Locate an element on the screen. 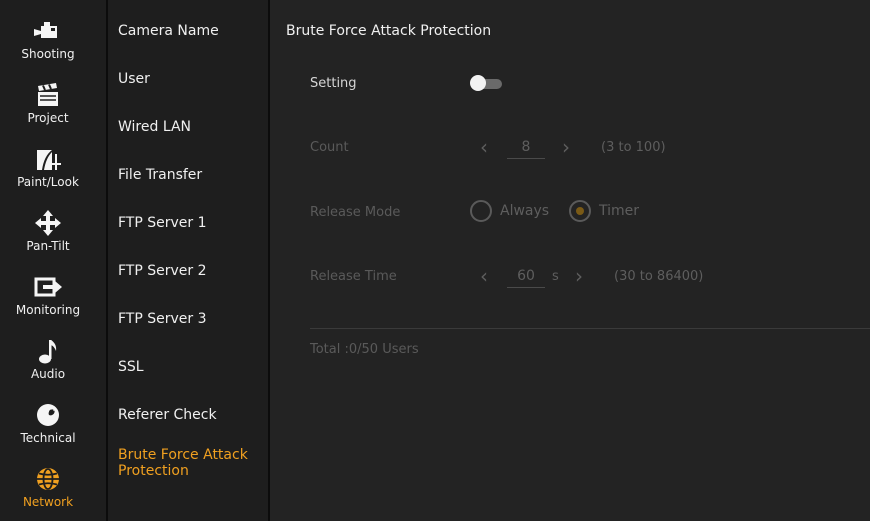  rail-item-label: Technical is located at coordinates (48, 438).